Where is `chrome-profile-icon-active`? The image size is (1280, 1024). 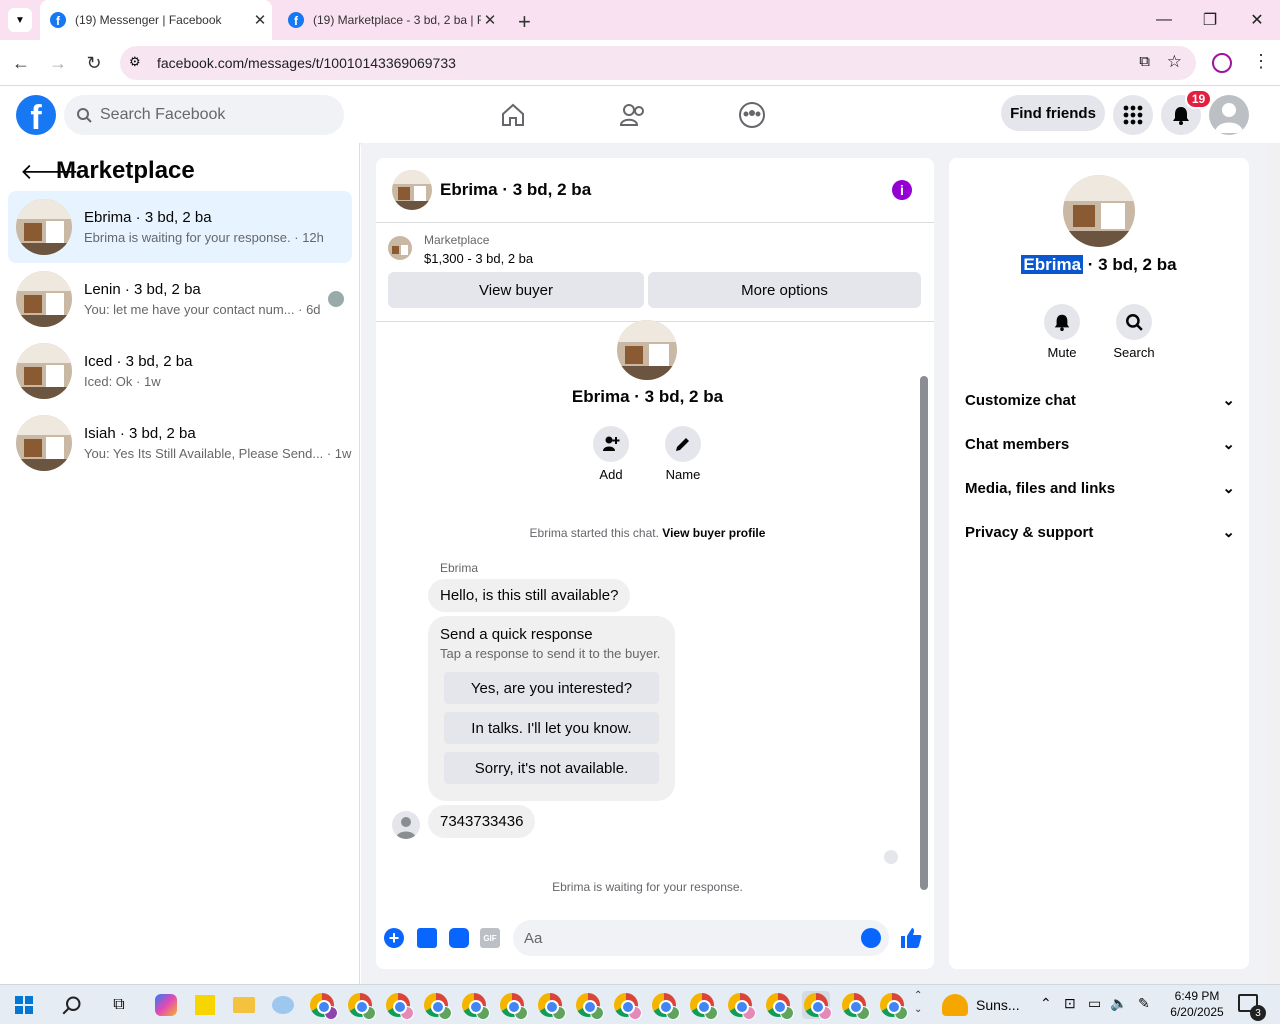
chrome-profile-icon-active is located at coordinates (817, 1005).